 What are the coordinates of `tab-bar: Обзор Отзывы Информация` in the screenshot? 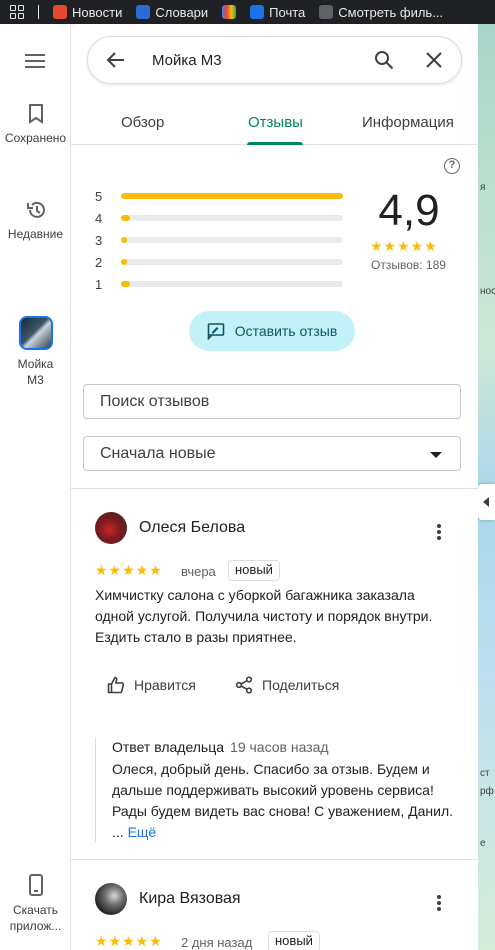 It's located at (274, 122).